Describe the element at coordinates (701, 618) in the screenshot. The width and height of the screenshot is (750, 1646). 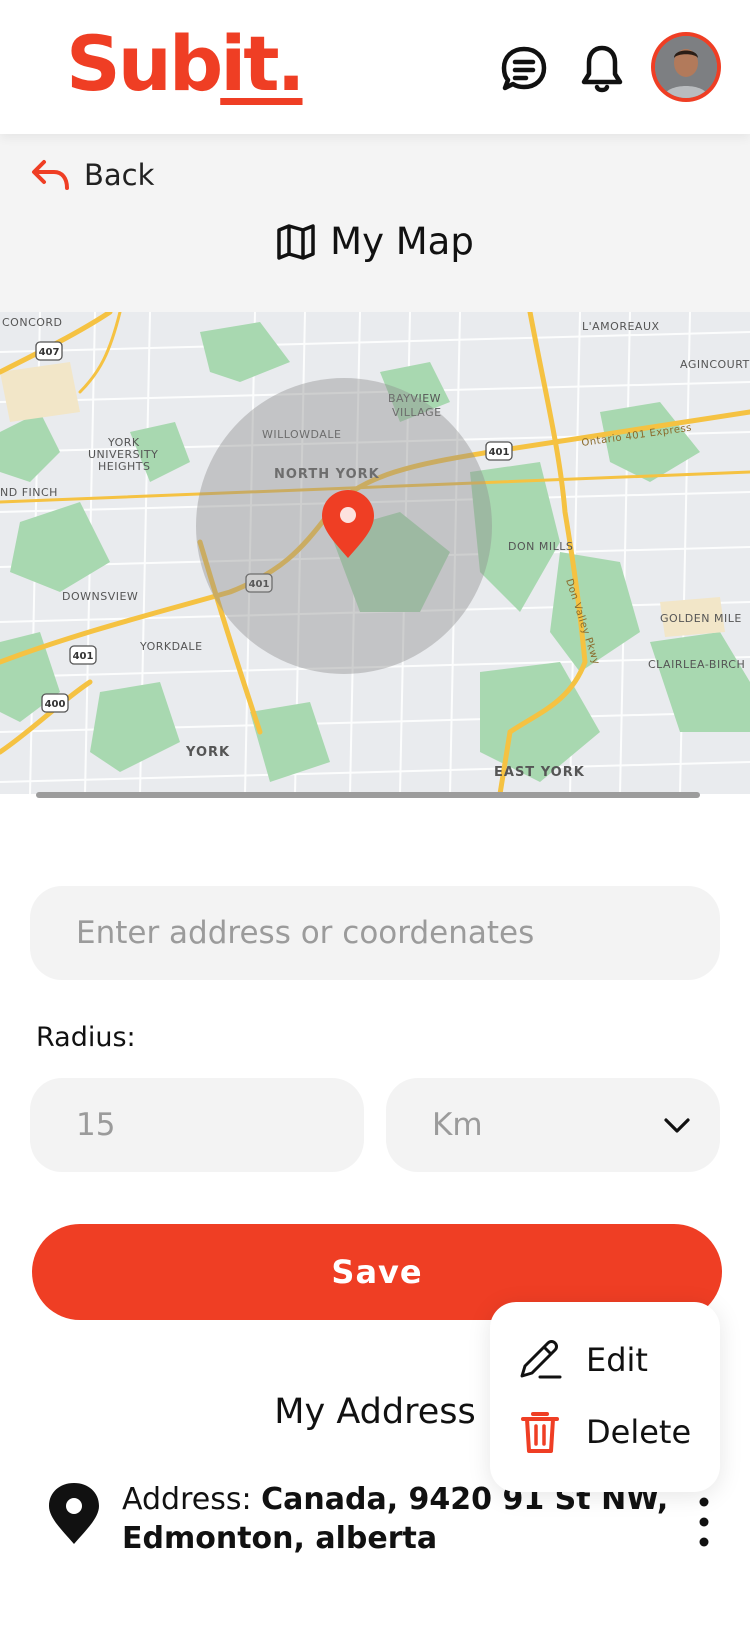
I see `map-label-golden-mile: GOLDEN MILE` at that location.